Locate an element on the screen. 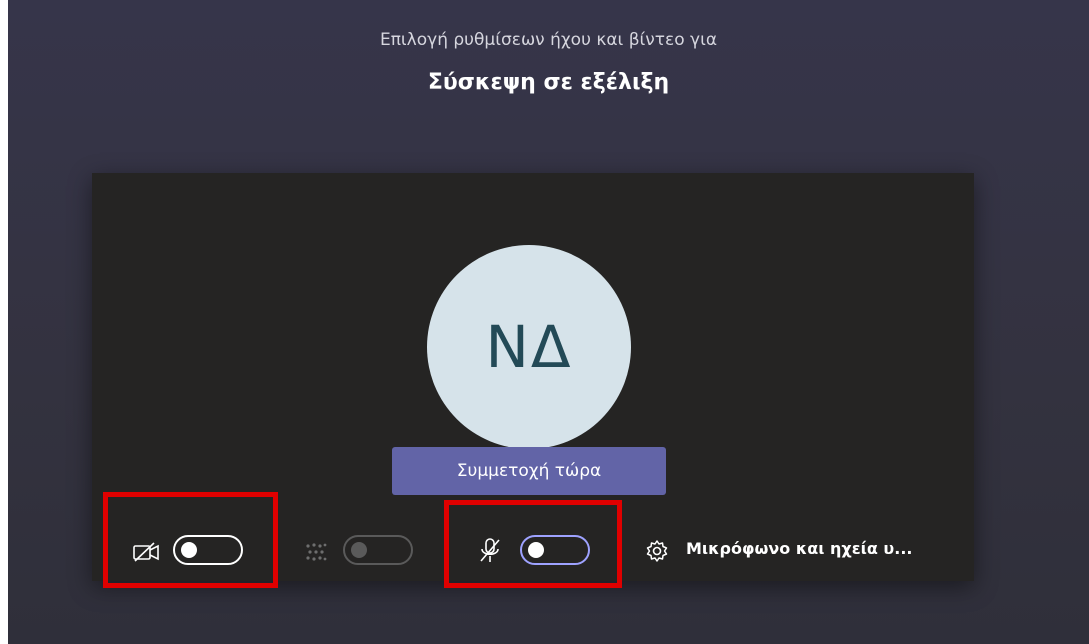 The image size is (1089, 644). meeting-title: Σύσκεψη σε εξέλιξη is located at coordinates (548, 82).